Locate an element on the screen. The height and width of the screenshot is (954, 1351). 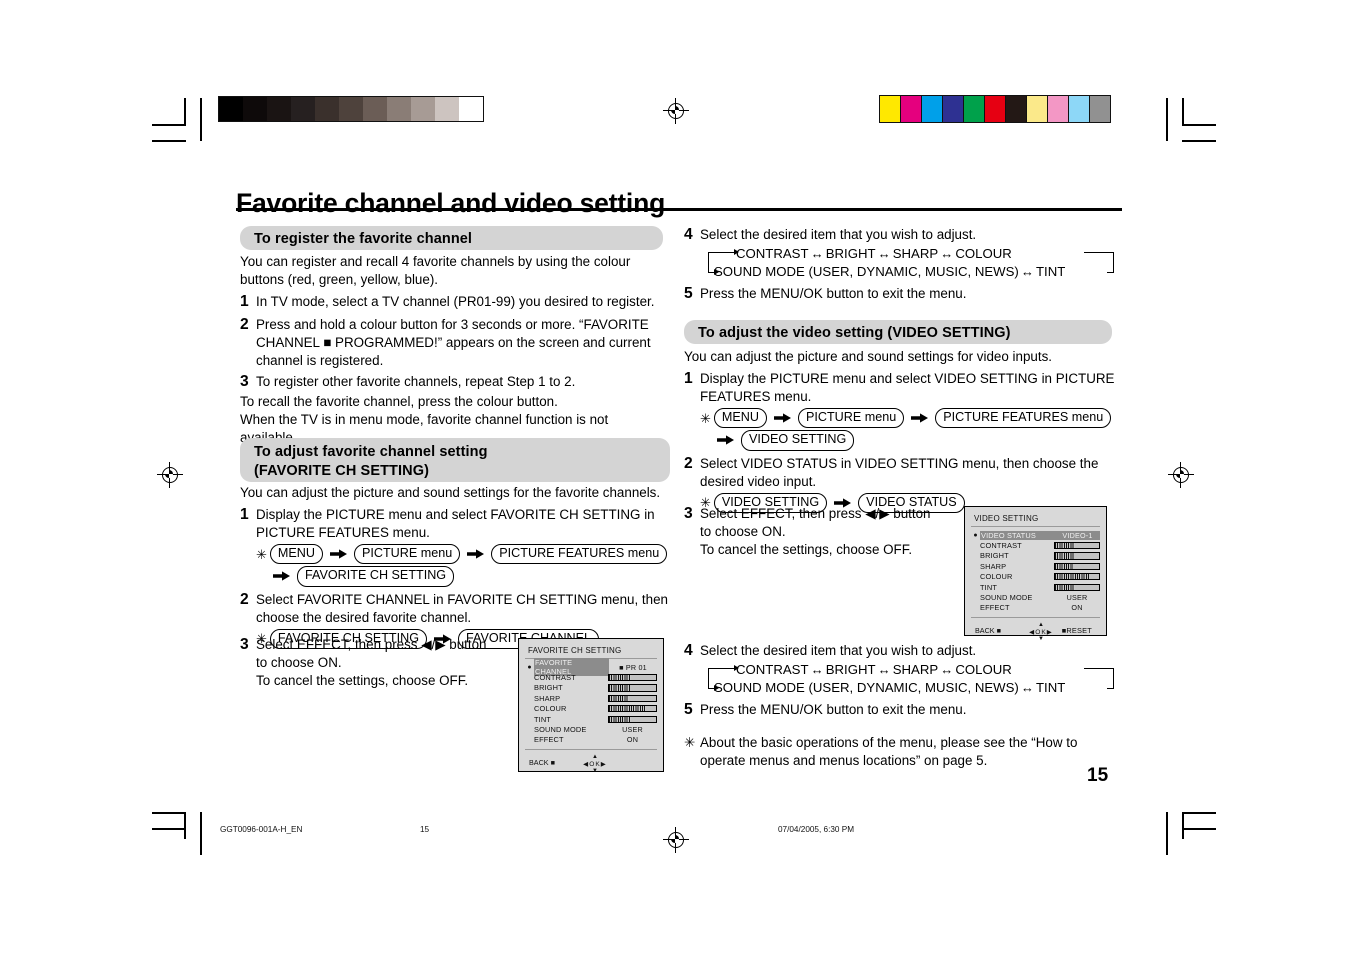
loop-item: COLOUR is located at coordinates (983, 253).